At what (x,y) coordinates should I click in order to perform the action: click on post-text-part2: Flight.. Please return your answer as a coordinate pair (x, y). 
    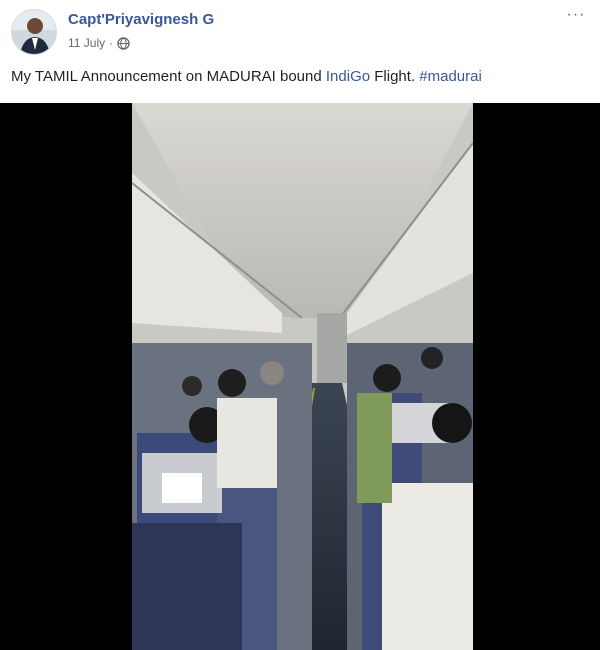
    Looking at the image, I should click on (395, 76).